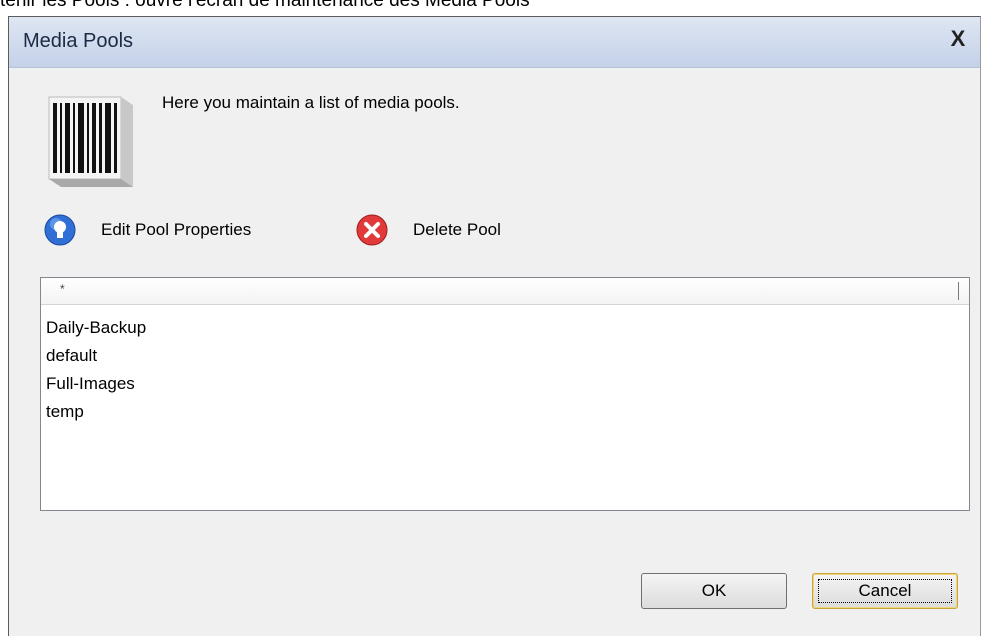  What do you see at coordinates (78, 41) in the screenshot?
I see `dialog-title: Media Pools` at bounding box center [78, 41].